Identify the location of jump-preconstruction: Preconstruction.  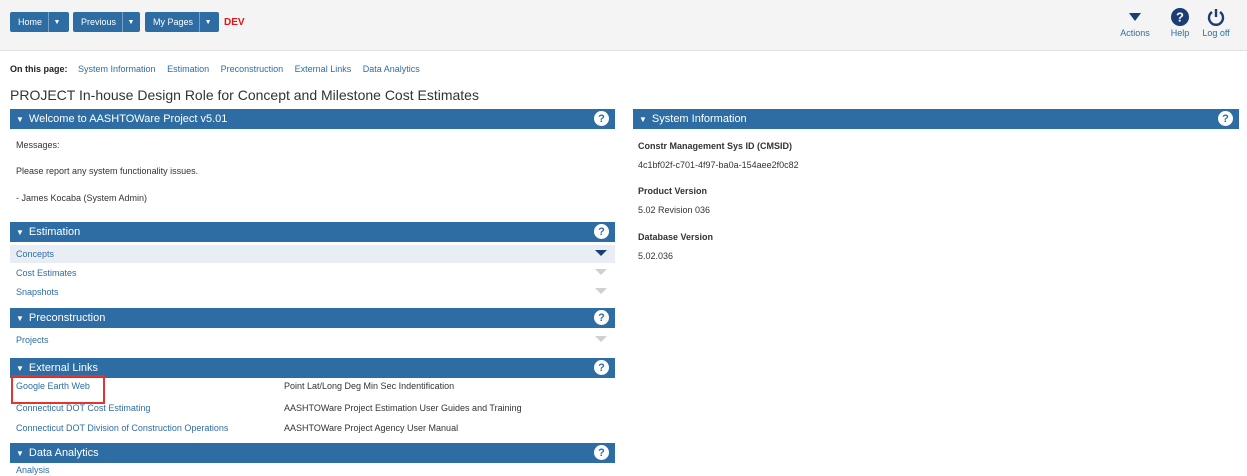
(252, 69).